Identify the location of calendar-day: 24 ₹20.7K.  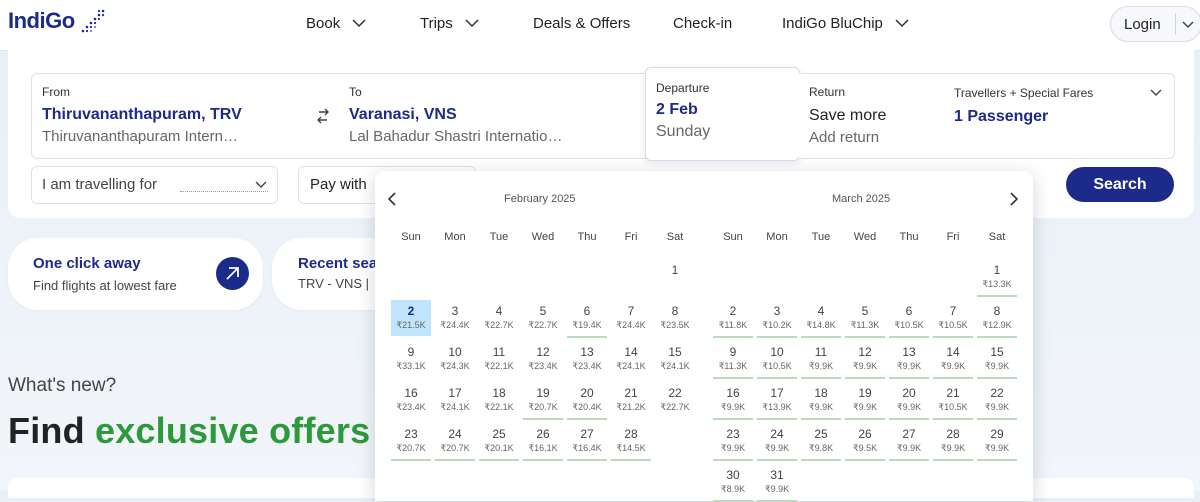
(455, 442).